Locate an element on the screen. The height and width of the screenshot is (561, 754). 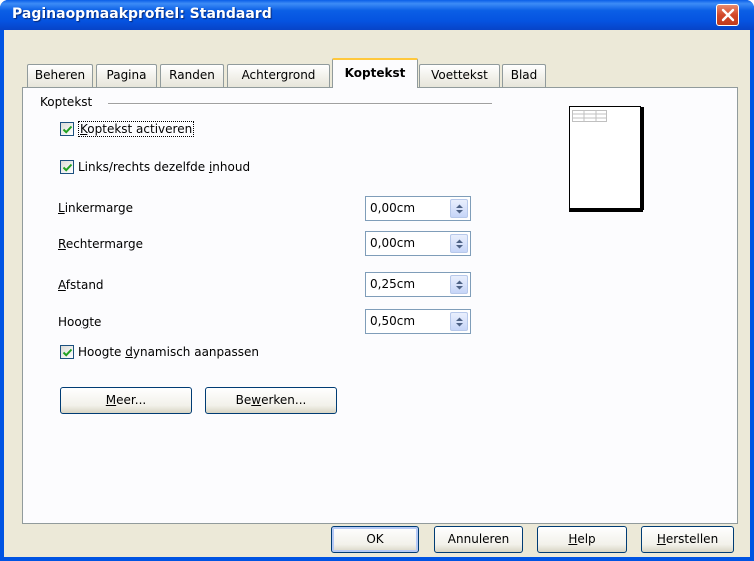
tab-pagina: Pagina is located at coordinates (126, 75).